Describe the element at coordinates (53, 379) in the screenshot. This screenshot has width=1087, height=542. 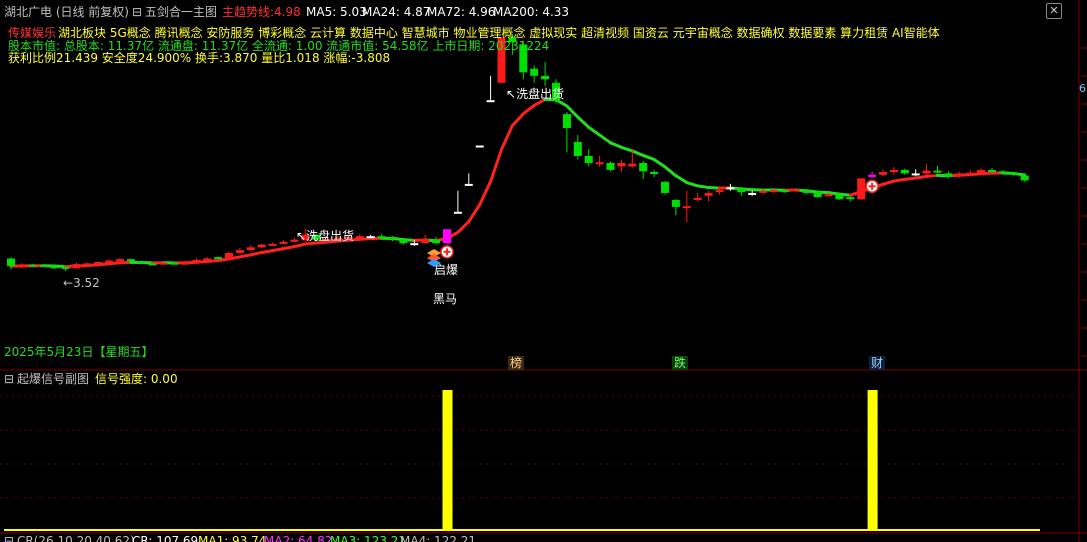
I see `sub-panel-title: 起爆信号副图` at that location.